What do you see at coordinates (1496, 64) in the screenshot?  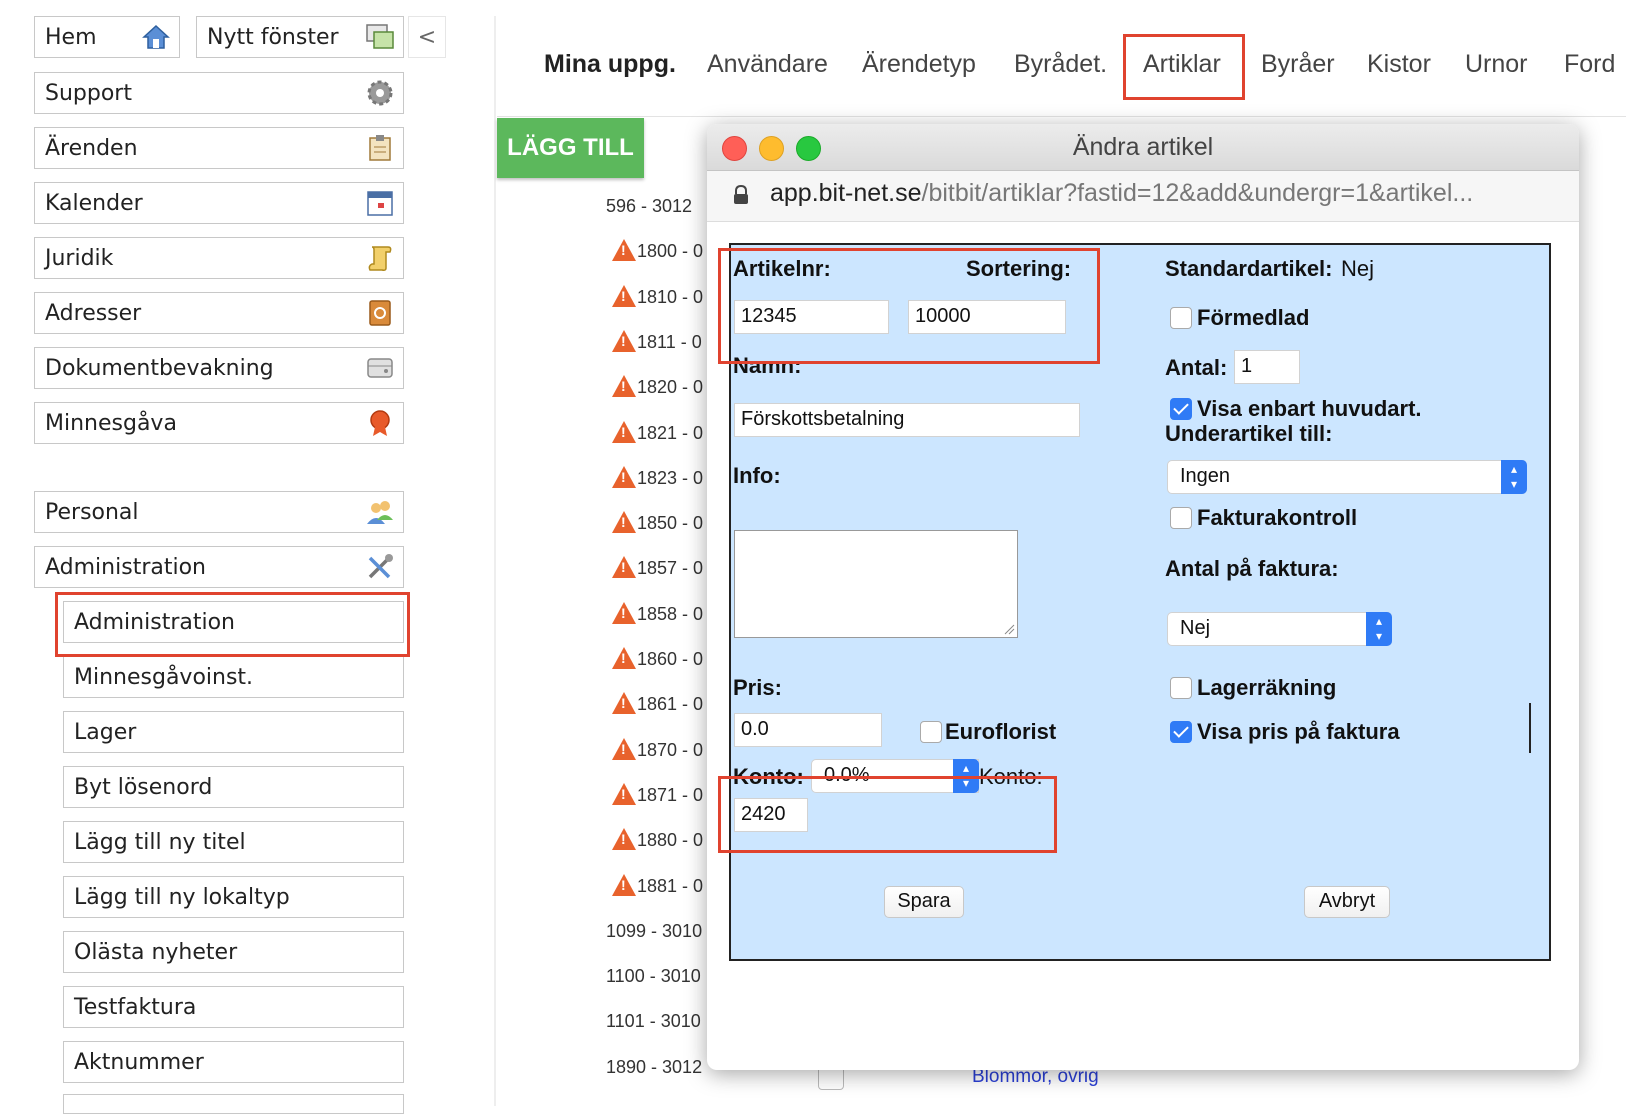 I see `nav-urnor: Urnor` at bounding box center [1496, 64].